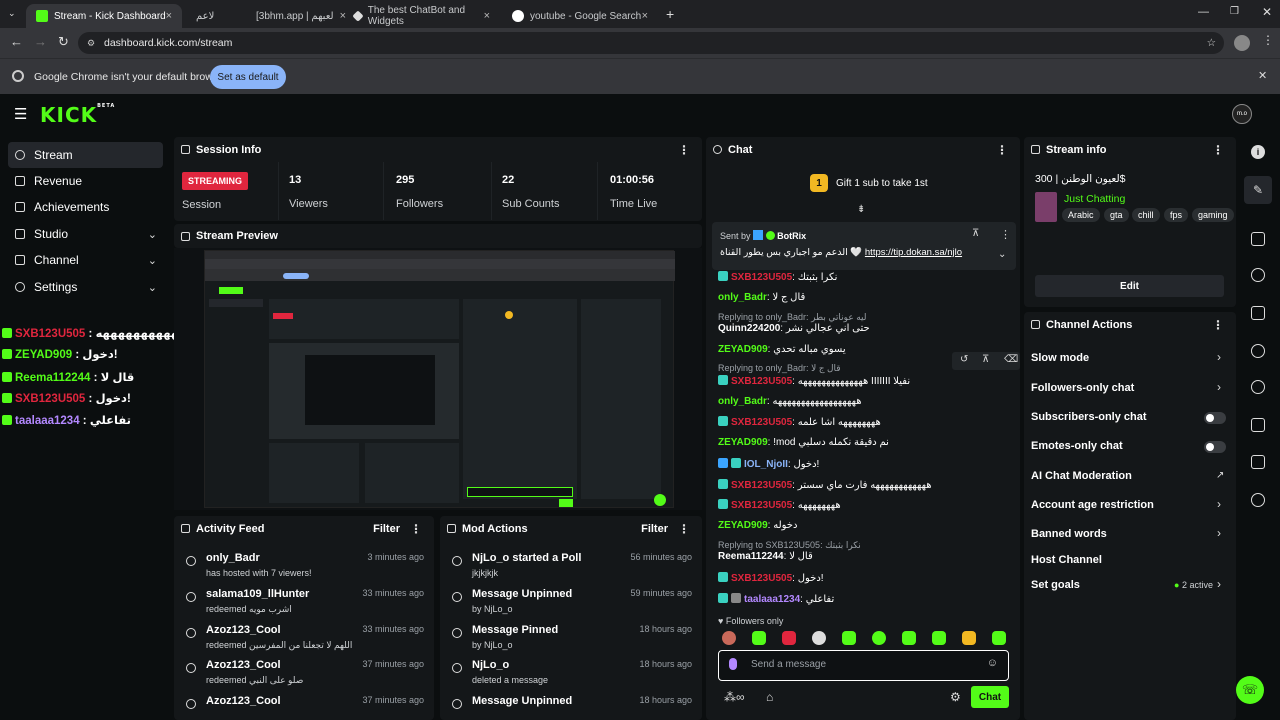 The width and height of the screenshot is (1280, 720). I want to click on followers-only-action: Followers-only chat, so click(1082, 388).